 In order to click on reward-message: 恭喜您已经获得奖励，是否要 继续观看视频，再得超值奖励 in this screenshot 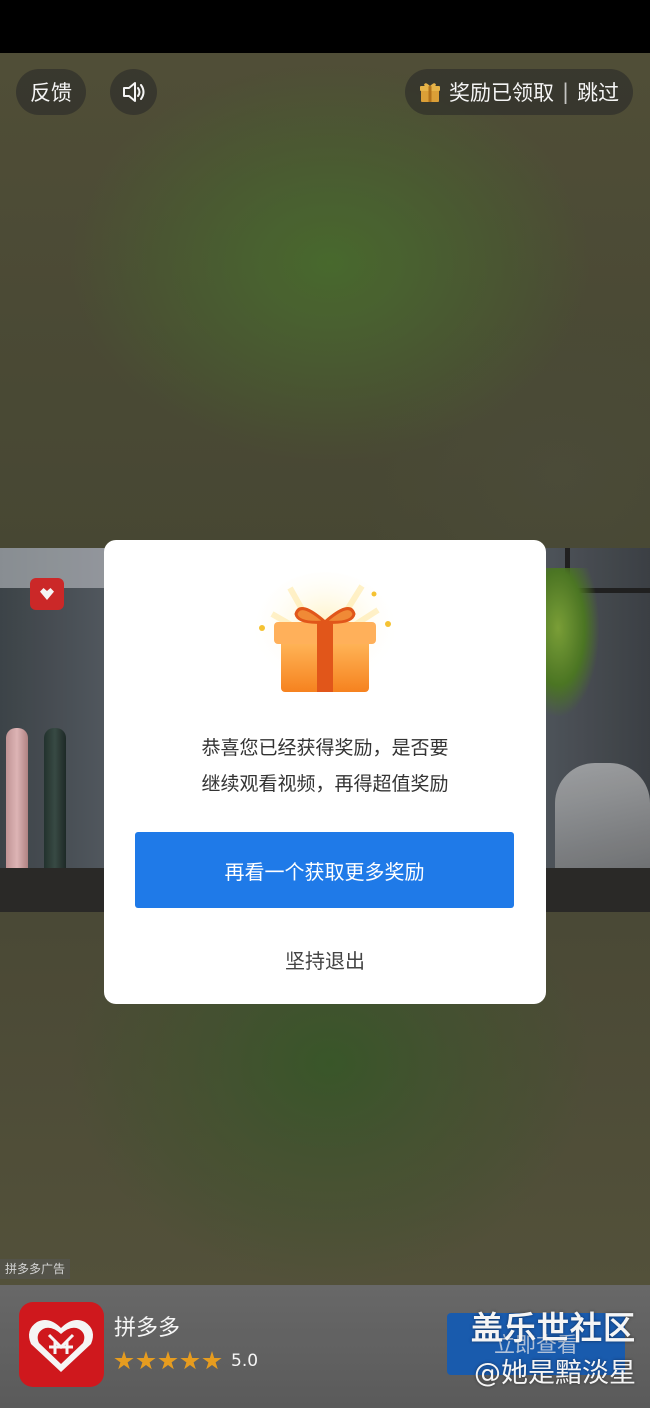, I will do `click(325, 766)`.